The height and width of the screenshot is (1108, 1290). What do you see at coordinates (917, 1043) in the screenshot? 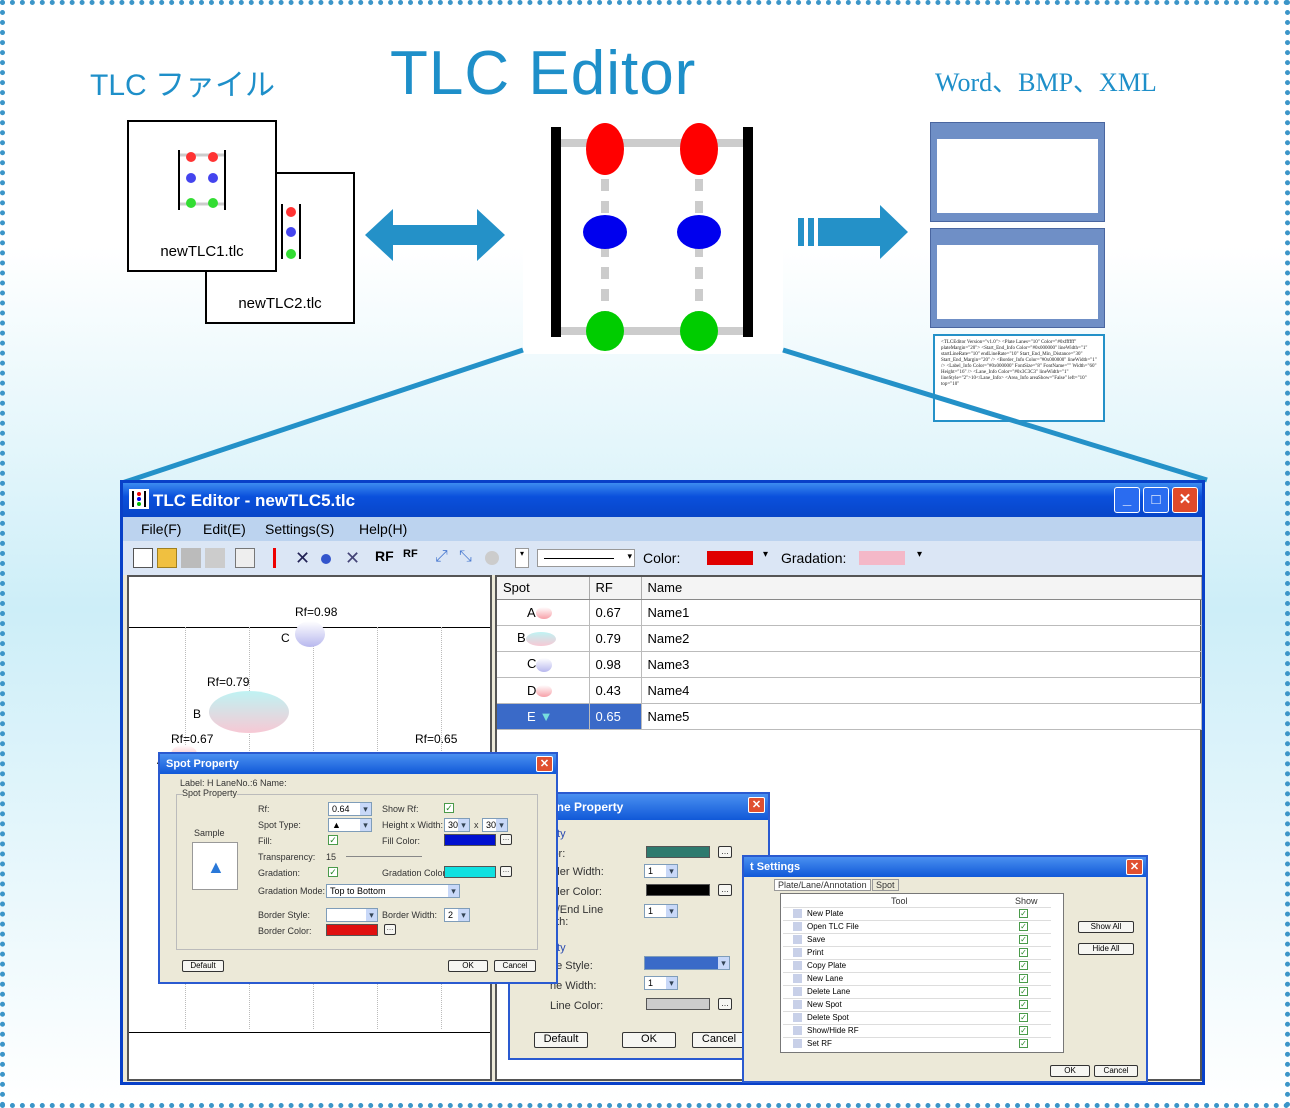
I see `settings-row: Set RF ✓` at bounding box center [917, 1043].